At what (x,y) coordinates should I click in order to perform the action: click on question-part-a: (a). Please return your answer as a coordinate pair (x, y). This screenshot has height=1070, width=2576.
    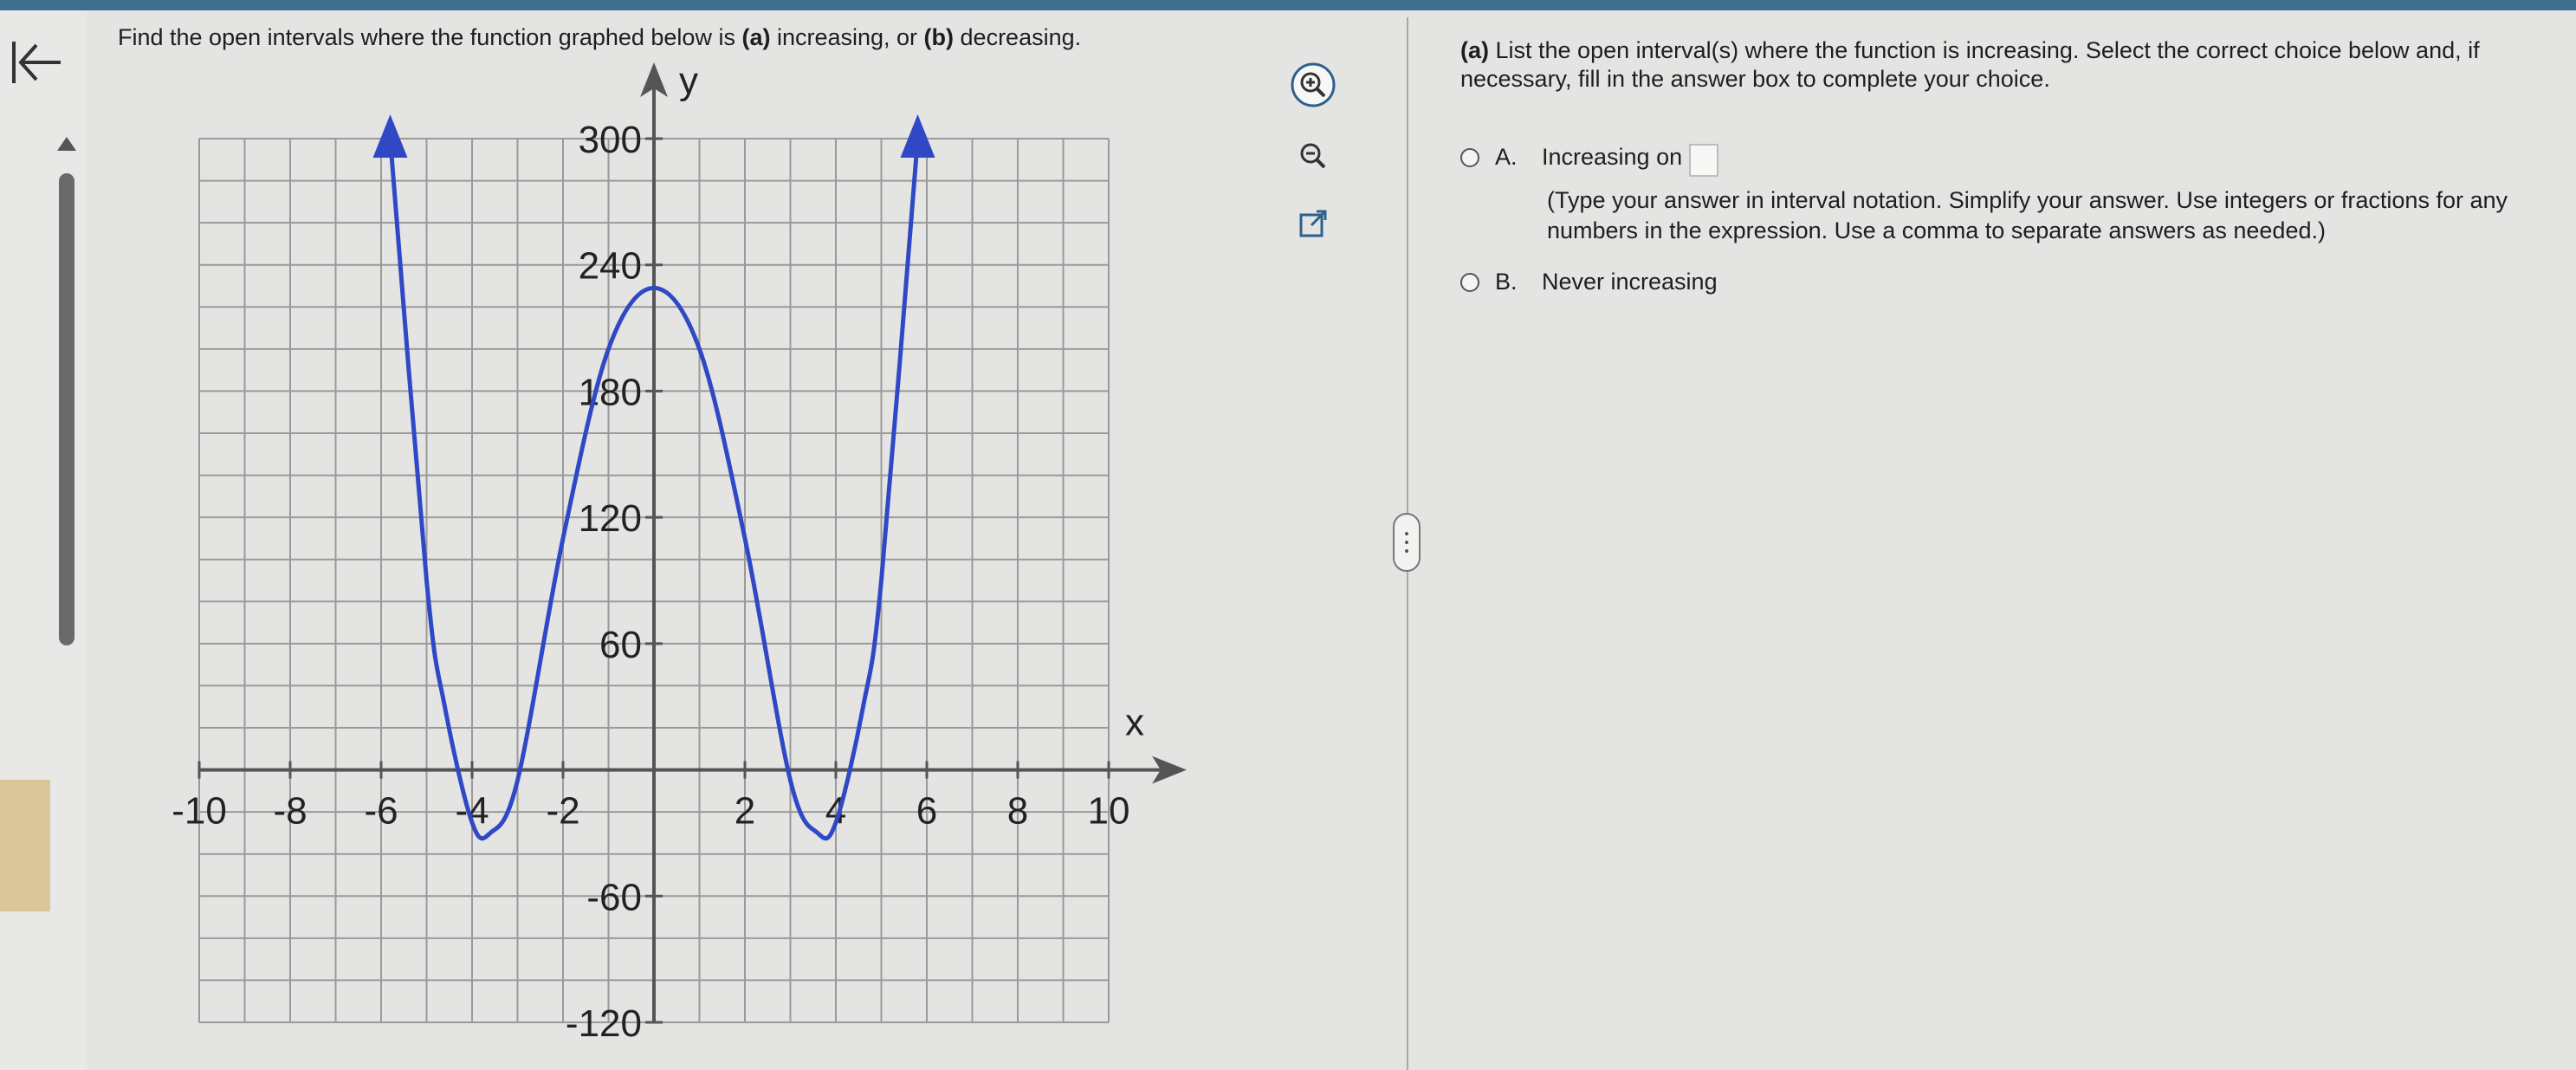
    Looking at the image, I should click on (756, 37).